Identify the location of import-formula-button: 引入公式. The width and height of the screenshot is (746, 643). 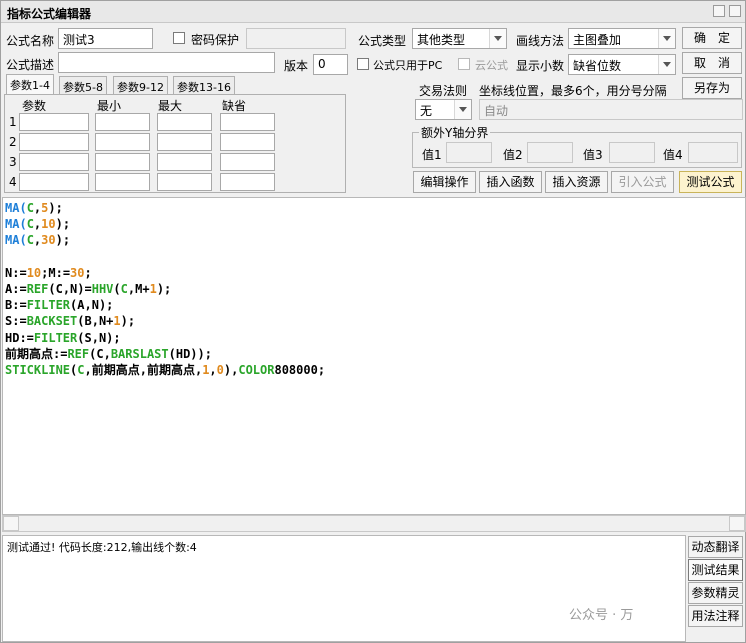
(642, 182).